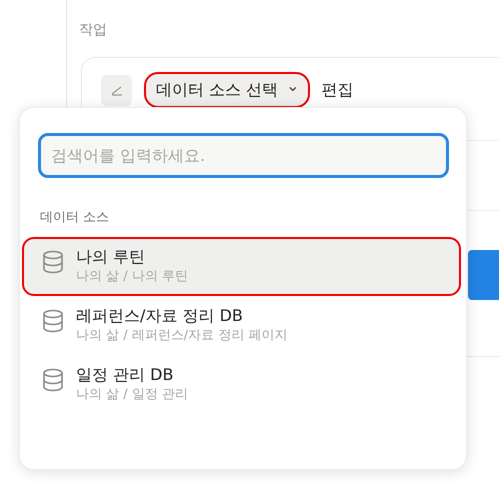 The image size is (499, 490). I want to click on section-label: 작업, so click(93, 30).